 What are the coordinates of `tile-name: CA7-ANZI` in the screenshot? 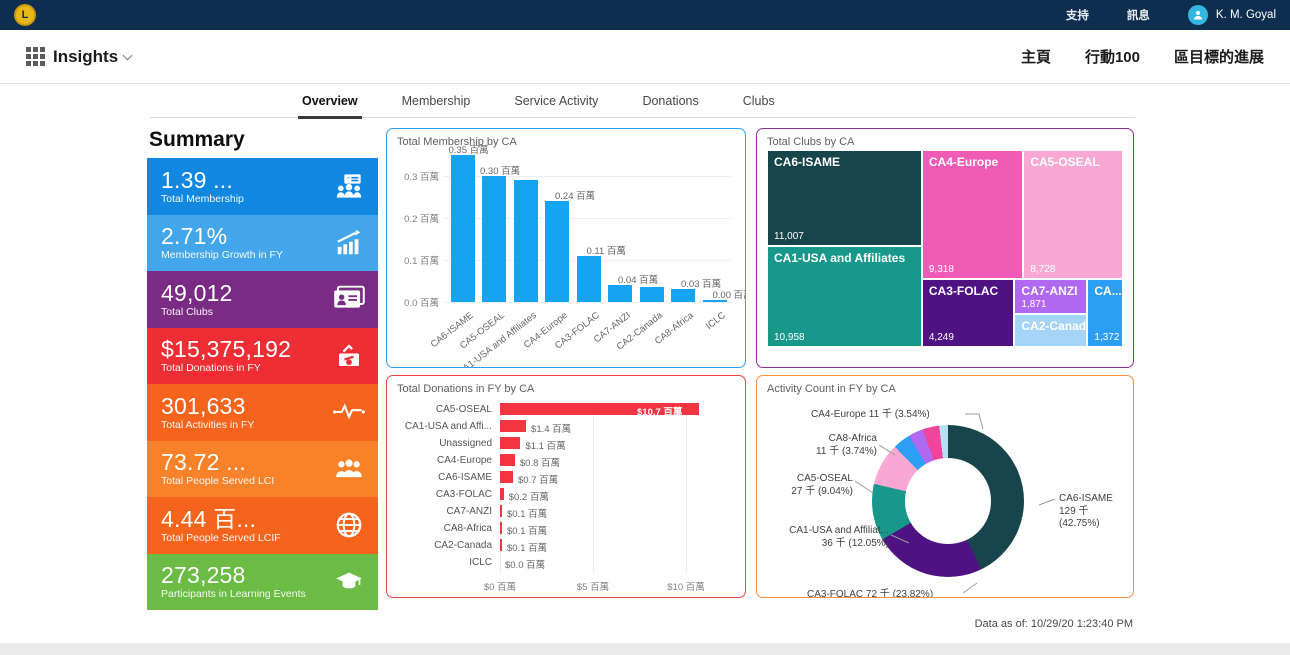 It's located at (1049, 291).